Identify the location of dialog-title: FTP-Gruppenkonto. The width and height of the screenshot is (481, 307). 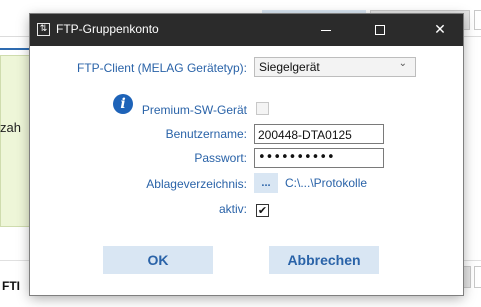
(107, 29).